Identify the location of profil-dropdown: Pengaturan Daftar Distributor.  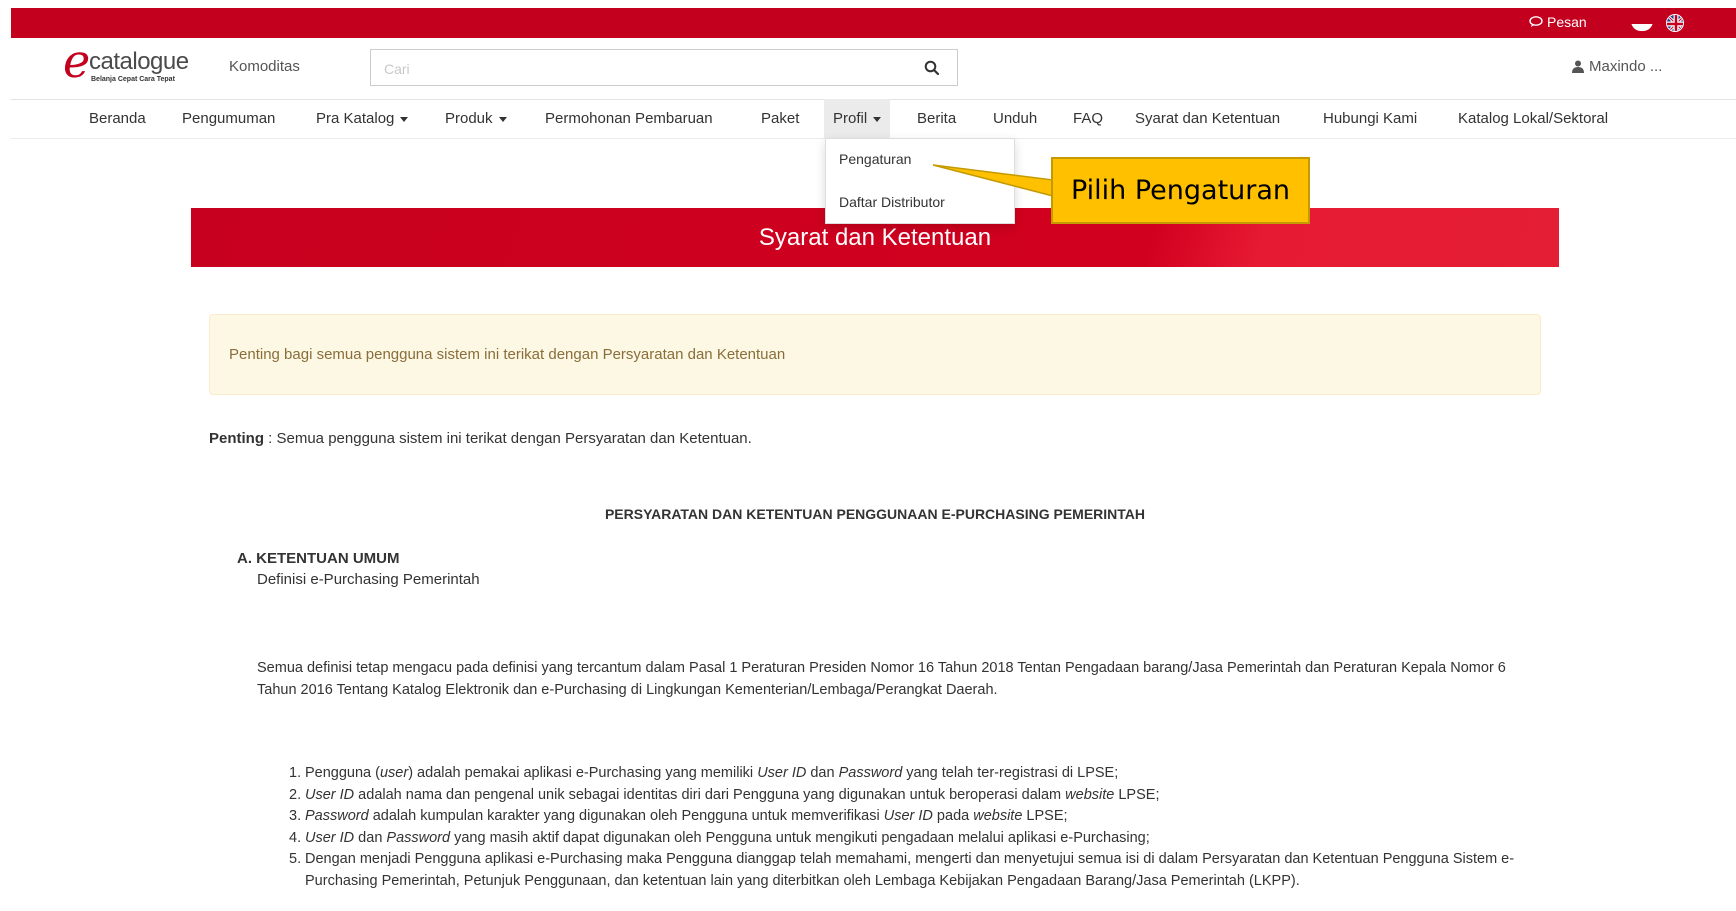
(920, 181).